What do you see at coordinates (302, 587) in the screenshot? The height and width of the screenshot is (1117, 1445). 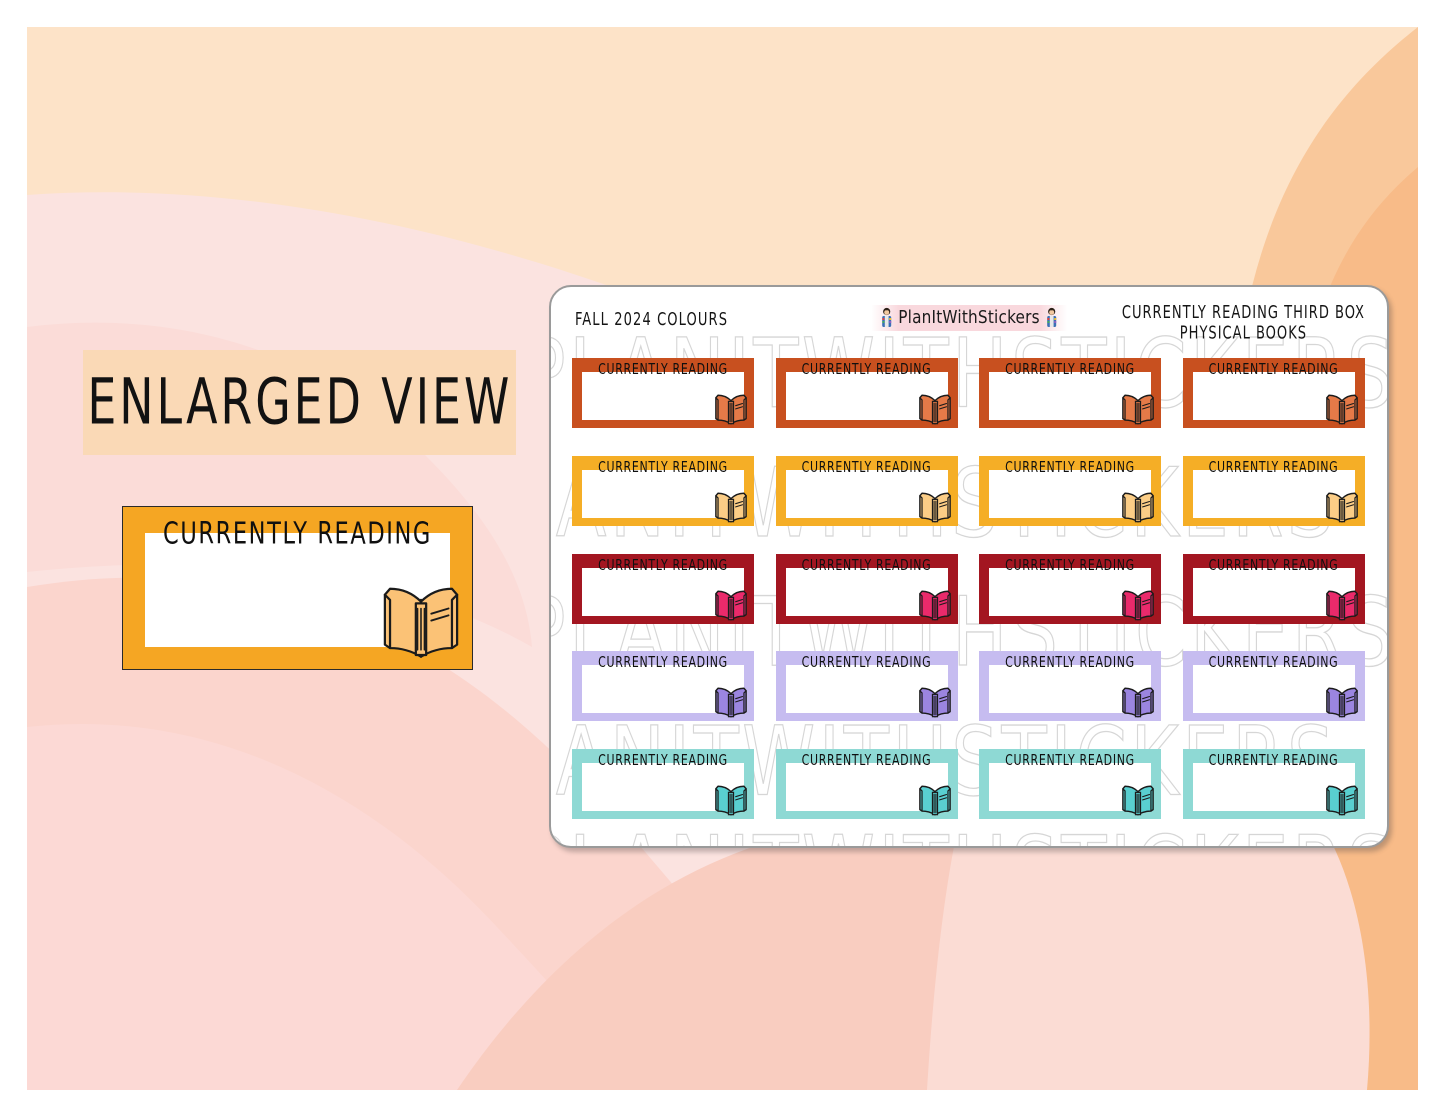 I see `enlarged-sticker-inner: CURRENTLY READING` at bounding box center [302, 587].